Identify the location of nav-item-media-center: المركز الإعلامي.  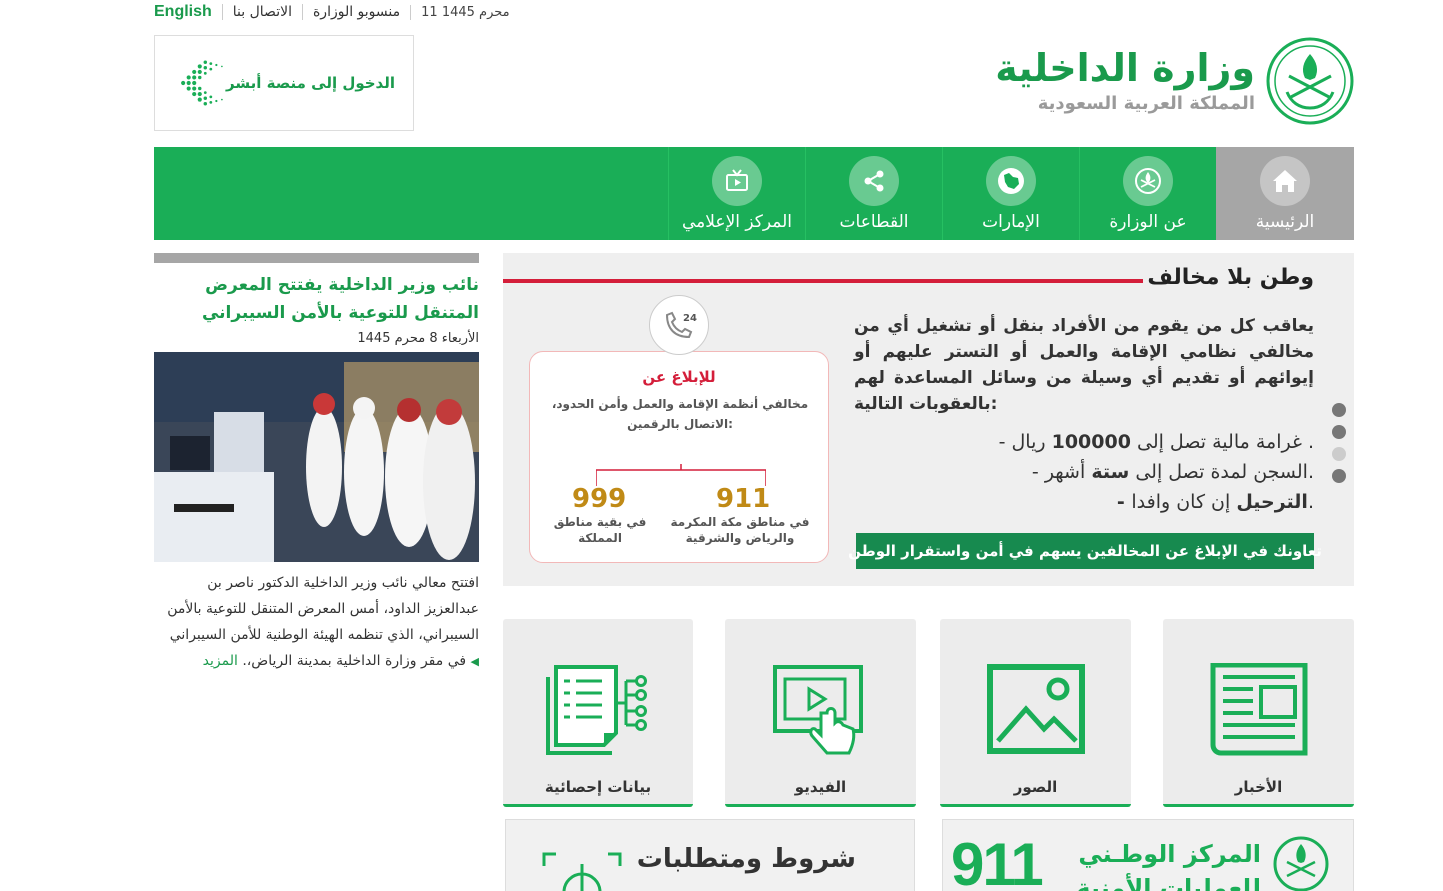
(736, 193).